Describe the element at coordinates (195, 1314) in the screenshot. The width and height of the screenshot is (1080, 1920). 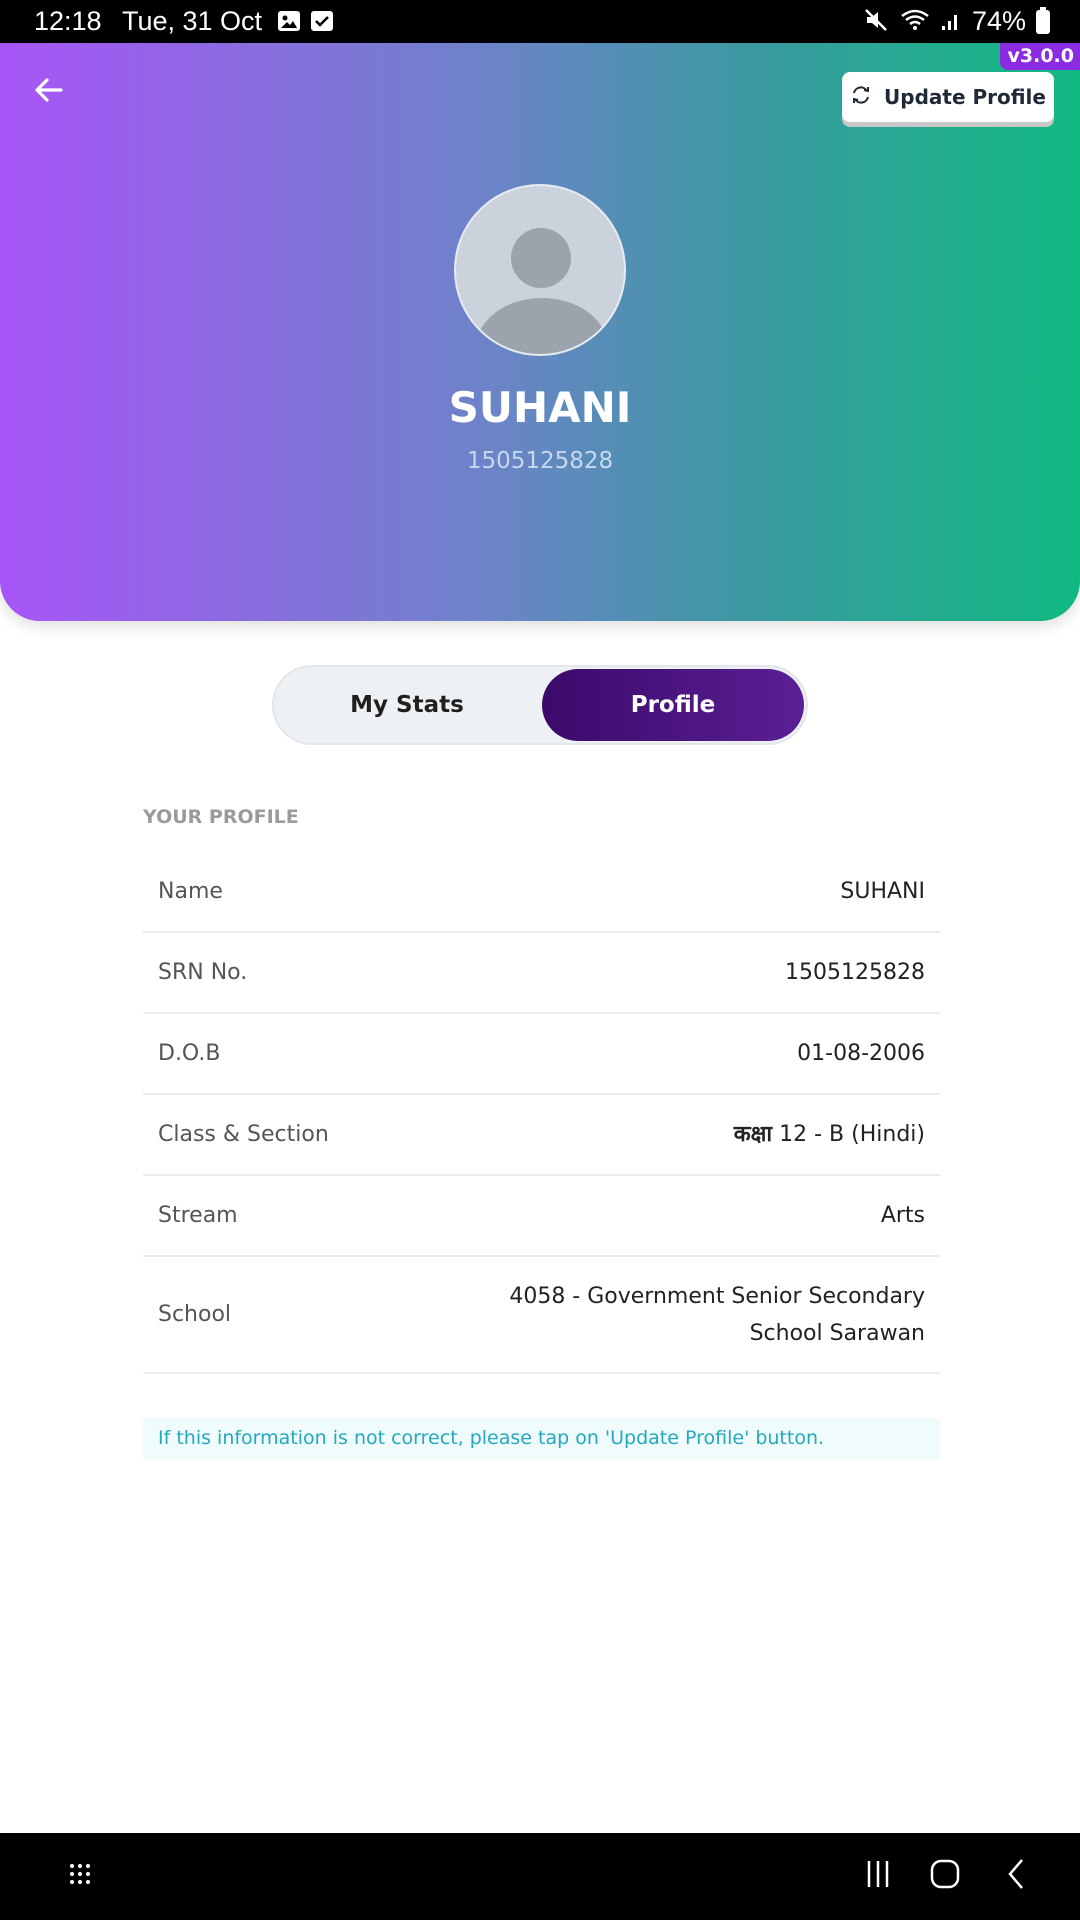
I see `row-label: School` at that location.